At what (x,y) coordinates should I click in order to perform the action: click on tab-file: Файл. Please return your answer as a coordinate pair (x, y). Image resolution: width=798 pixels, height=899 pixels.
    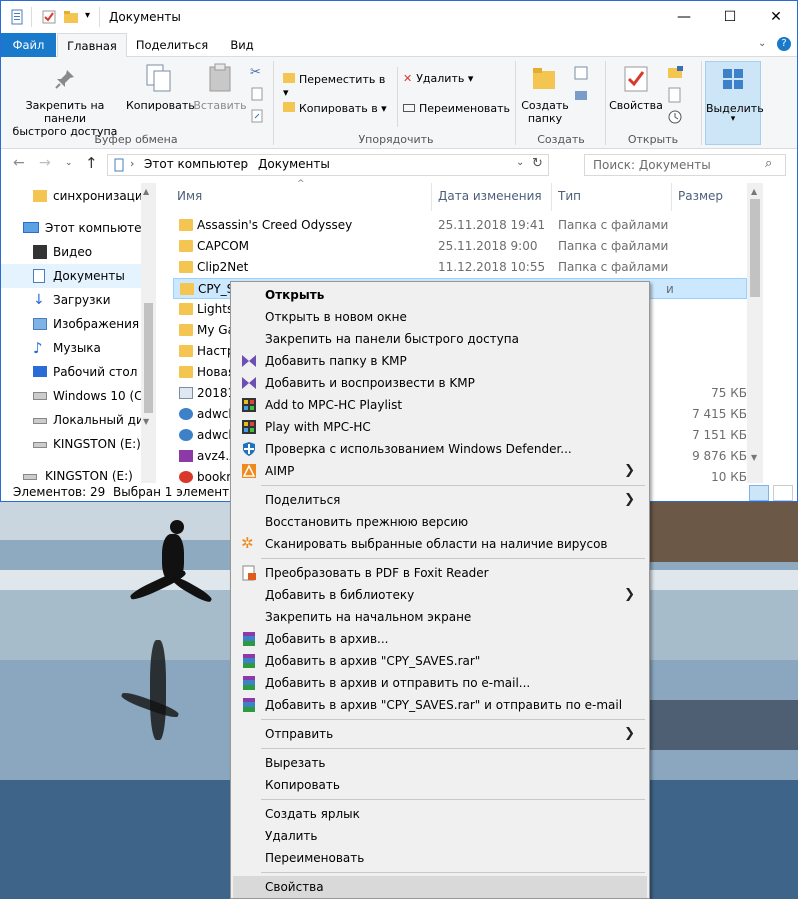
    Looking at the image, I should click on (28, 45).